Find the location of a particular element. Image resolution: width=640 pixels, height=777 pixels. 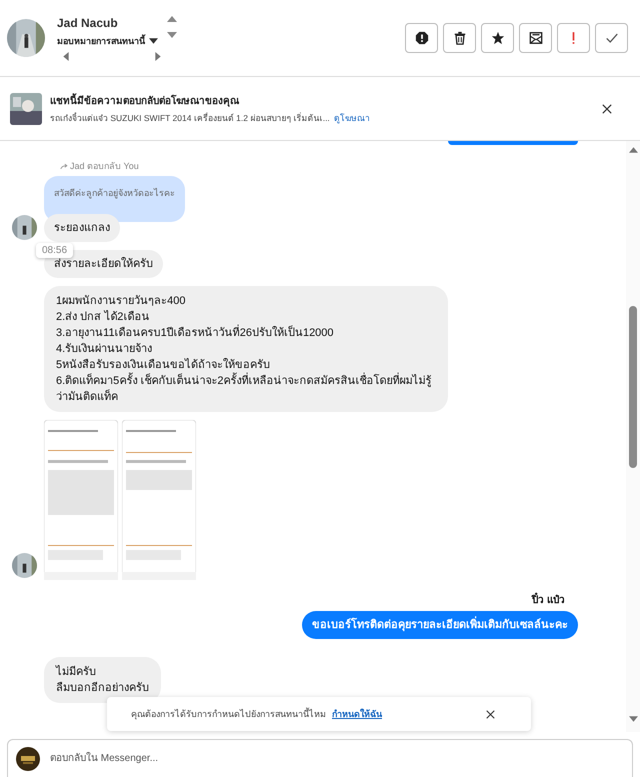

message-bubble: ขอเบอร์โทรติดต่อคุยรายละเอียดเพิ่มเติมกับเซลล์นะคะ is located at coordinates (440, 625).